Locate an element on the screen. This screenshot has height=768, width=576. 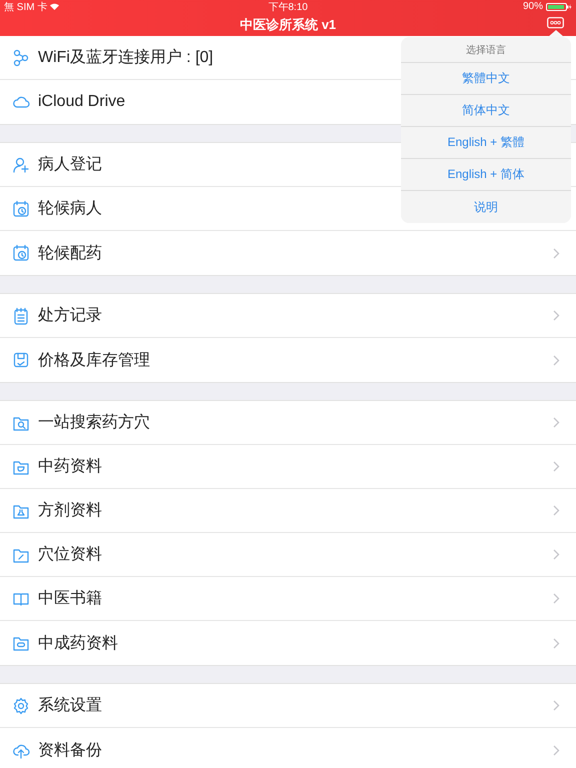
battery-percent: 90% is located at coordinates (532, 6).